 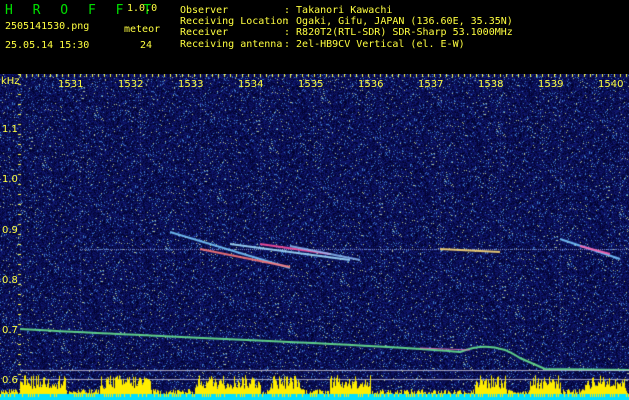 What do you see at coordinates (311, 84) in the screenshot?
I see `time-tick-label: 1535` at bounding box center [311, 84].